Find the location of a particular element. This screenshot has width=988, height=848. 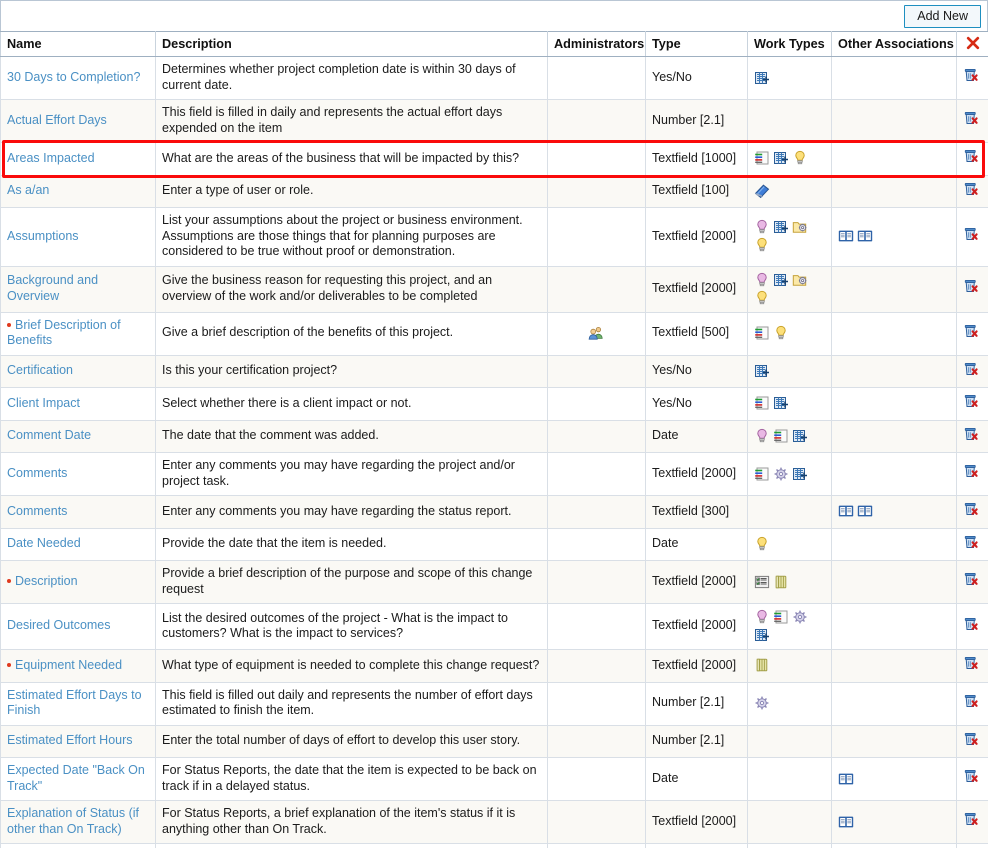

field-name-link: Comment Date is located at coordinates (49, 435).